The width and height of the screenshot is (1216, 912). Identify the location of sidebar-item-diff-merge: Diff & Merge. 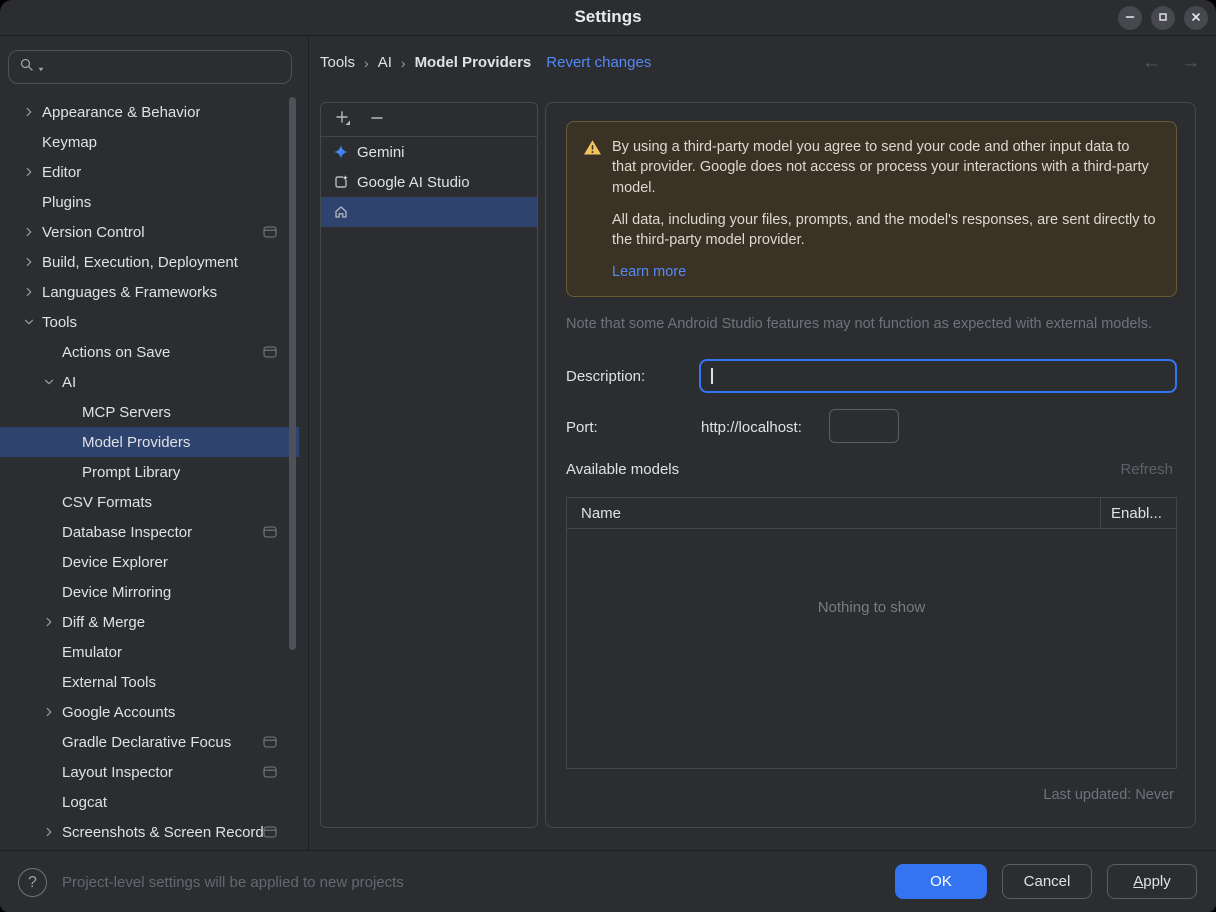
(149, 622).